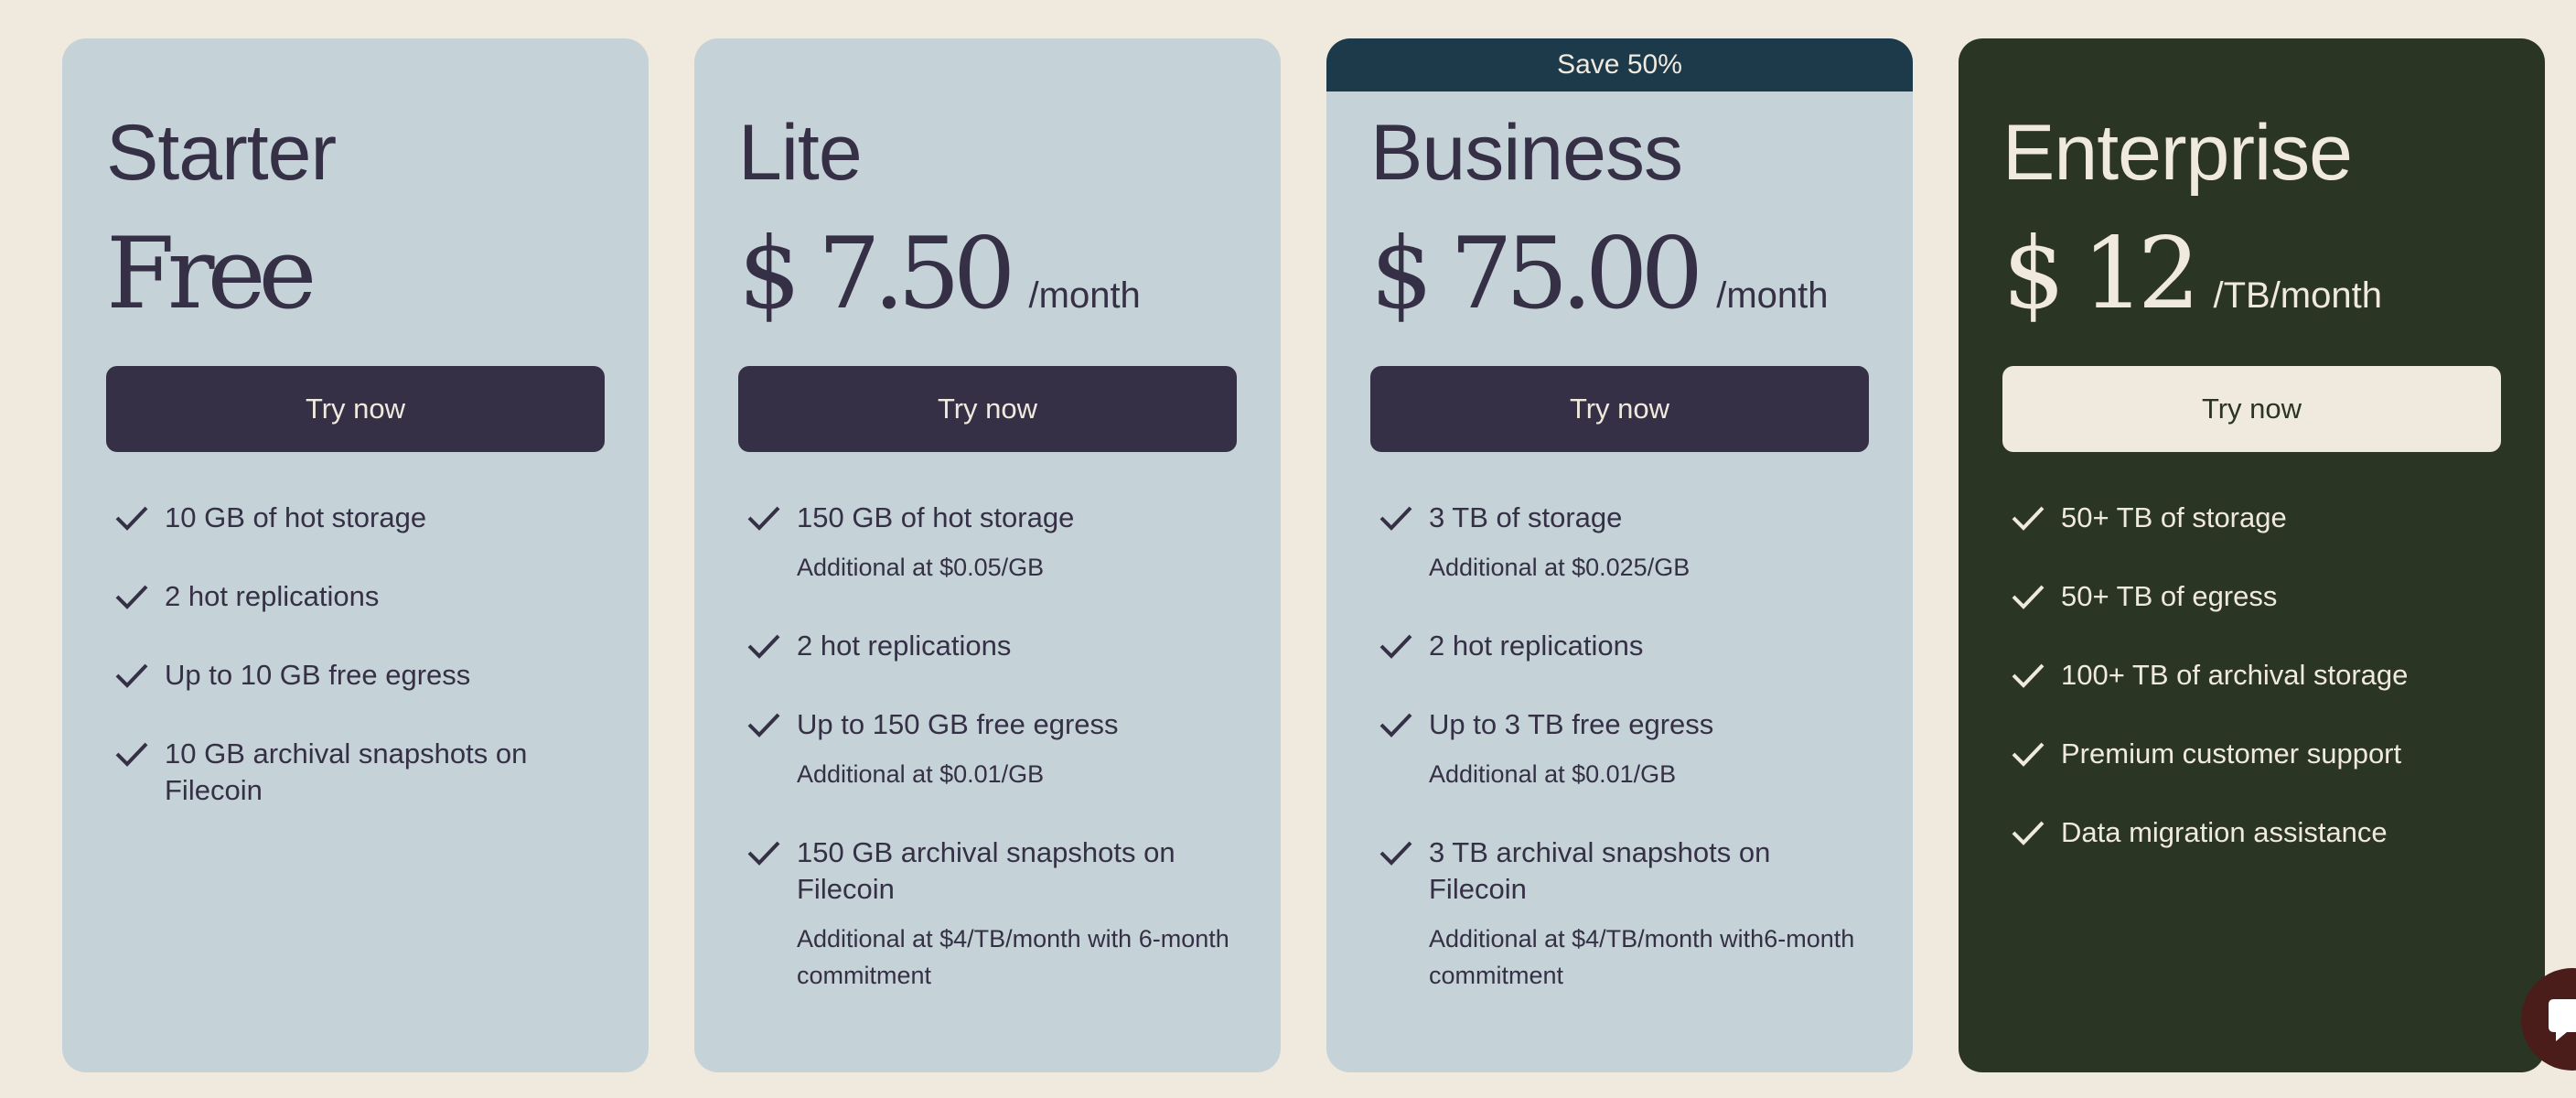 Image resolution: width=2576 pixels, height=1098 pixels. Describe the element at coordinates (1536, 274) in the screenshot. I see `price-amount: $ 75.00` at that location.